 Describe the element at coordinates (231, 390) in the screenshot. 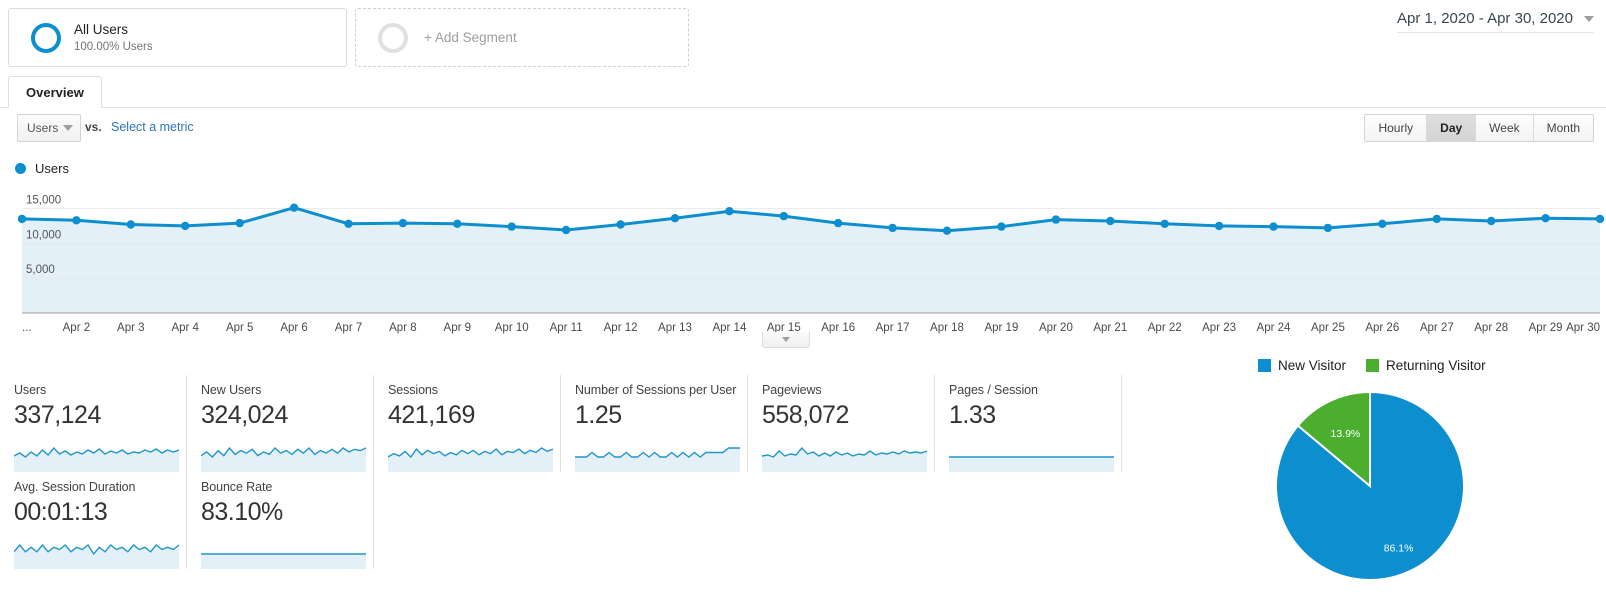

I see `metric-card-label: New Users` at that location.